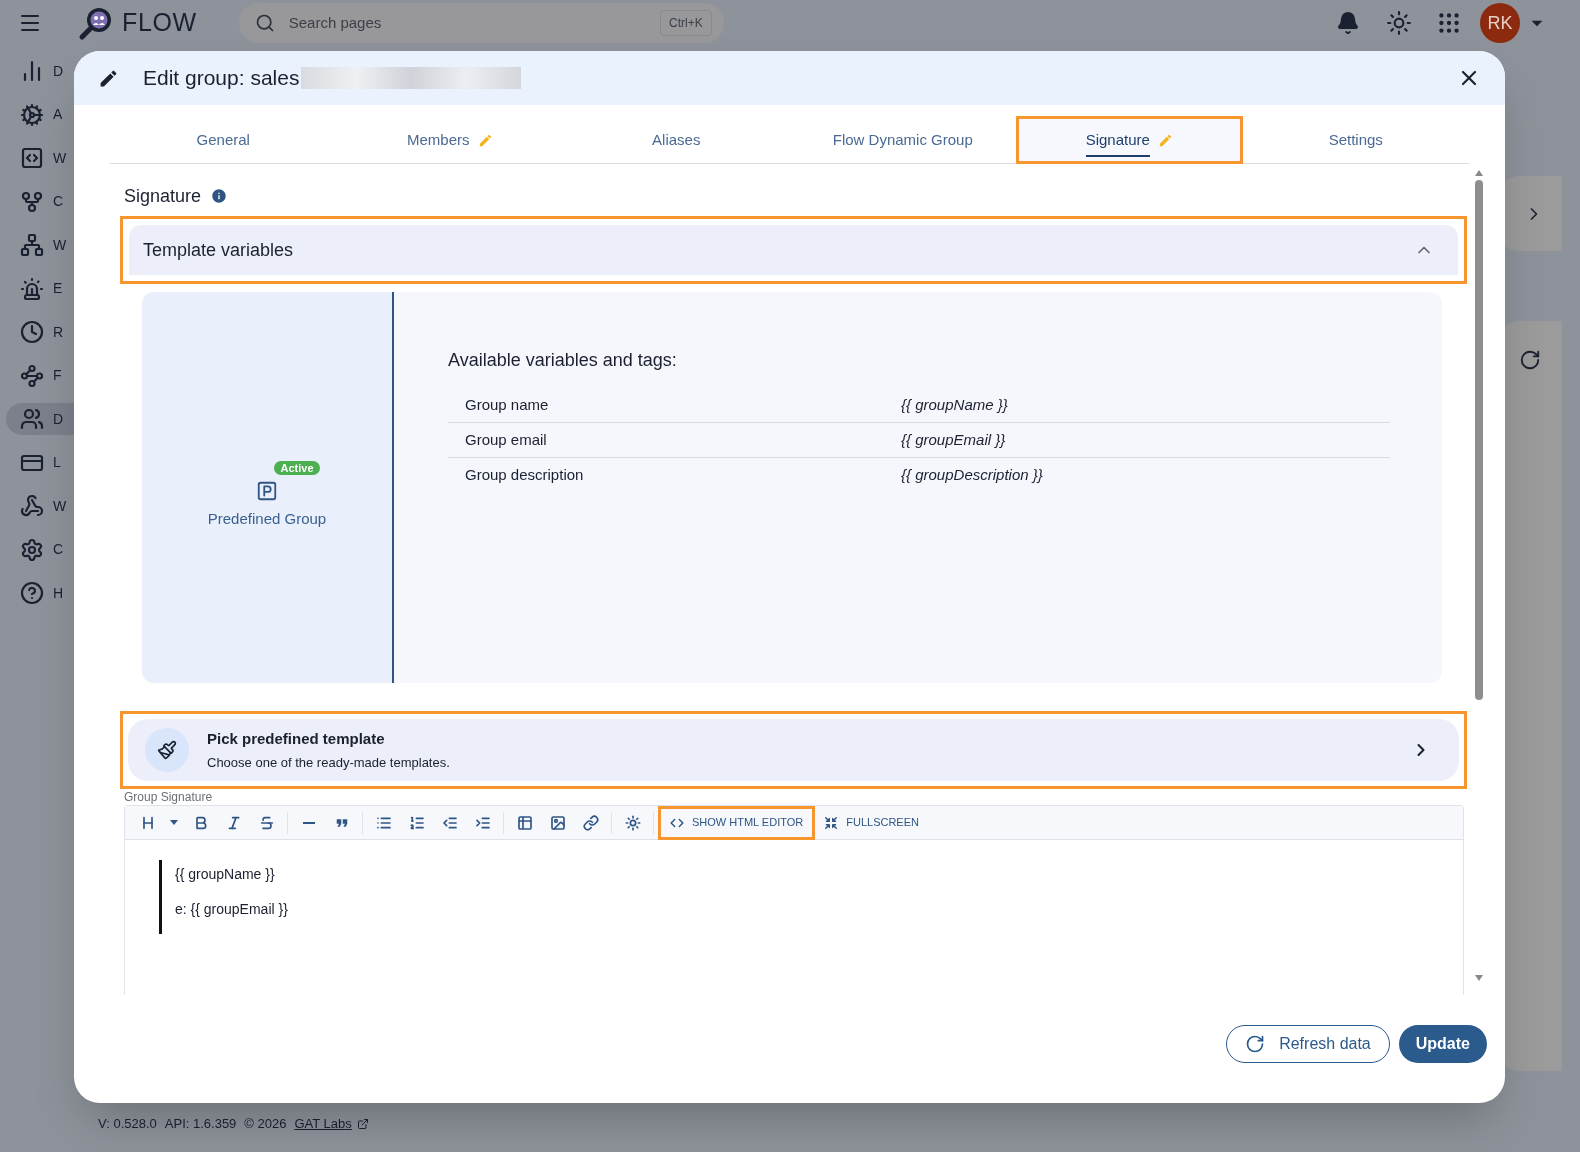 The width and height of the screenshot is (1580, 1152). Describe the element at coordinates (159, 23) in the screenshot. I see `app-logo-text: FLOW` at that location.